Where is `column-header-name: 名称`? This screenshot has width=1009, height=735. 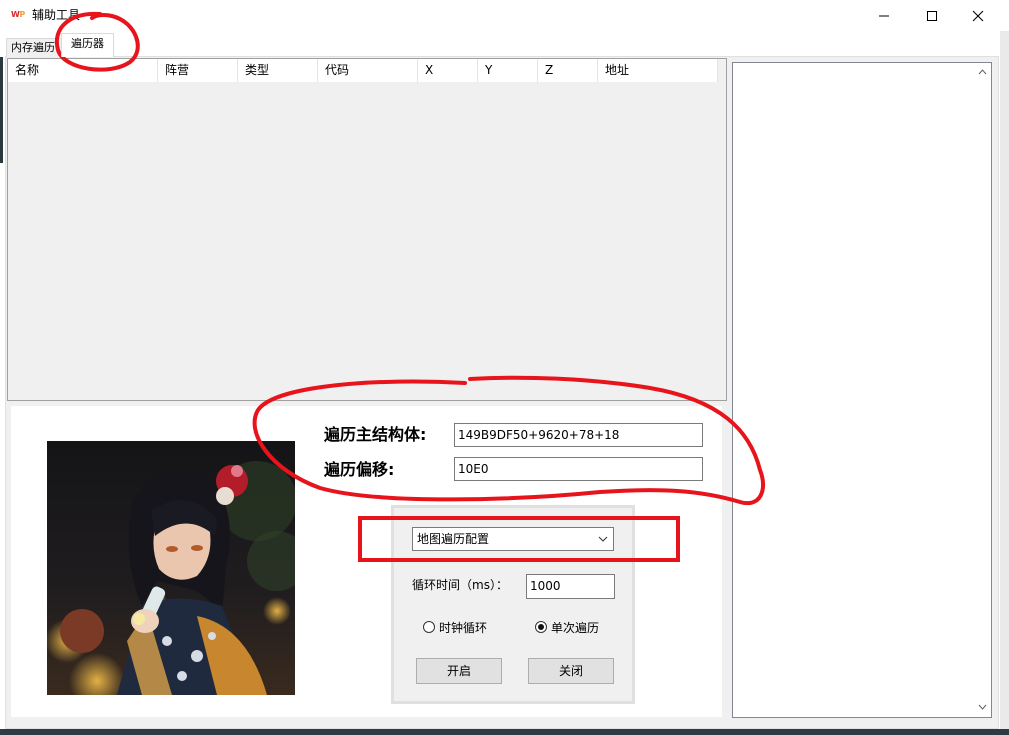 column-header-name: 名称 is located at coordinates (83, 70).